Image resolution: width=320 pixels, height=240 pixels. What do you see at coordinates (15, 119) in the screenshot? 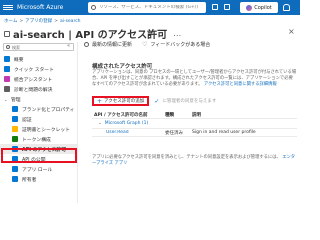
I see `authentication-icon` at bounding box center [15, 119].